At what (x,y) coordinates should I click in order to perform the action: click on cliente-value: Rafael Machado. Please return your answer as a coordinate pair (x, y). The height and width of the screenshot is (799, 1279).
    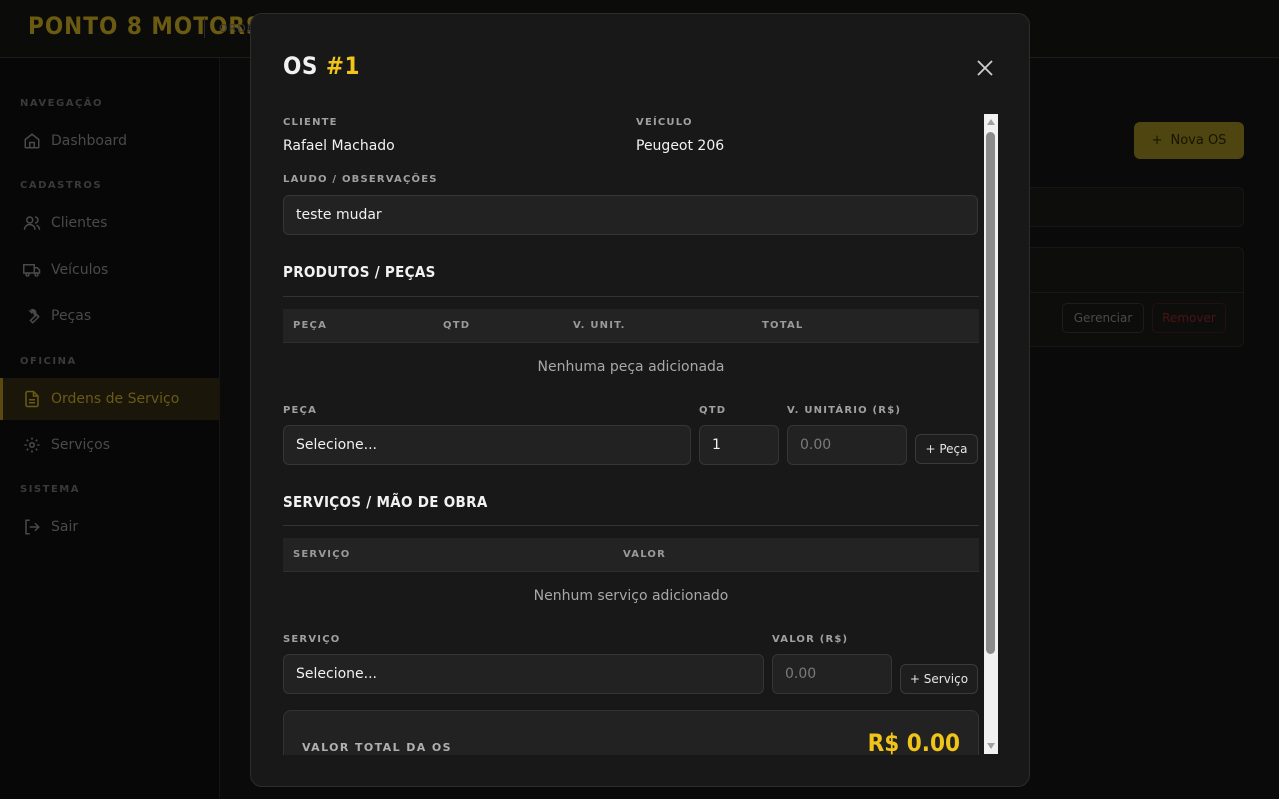
    Looking at the image, I should click on (339, 146).